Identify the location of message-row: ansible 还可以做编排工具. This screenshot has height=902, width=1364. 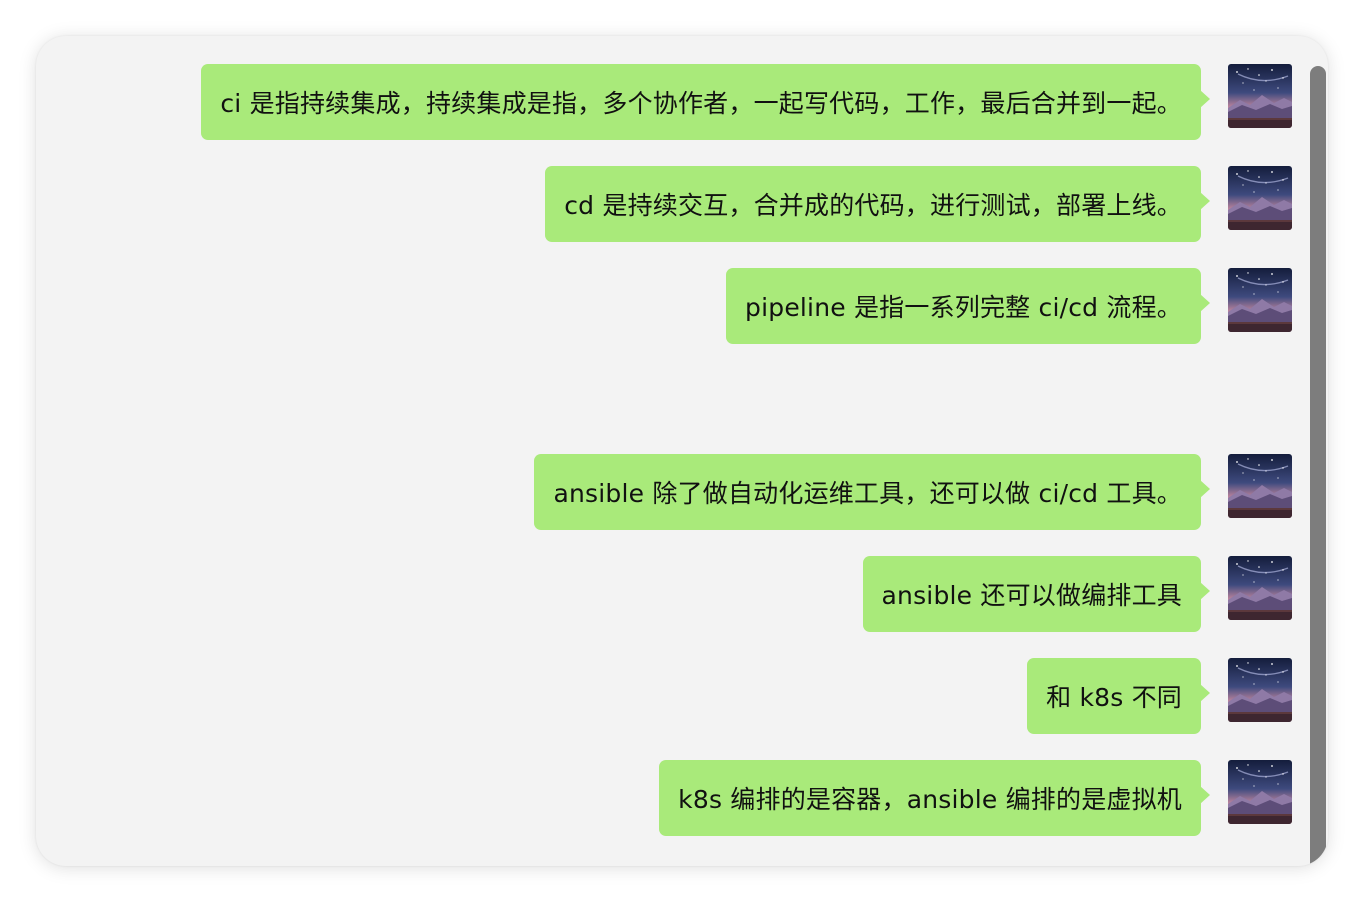
(664, 594).